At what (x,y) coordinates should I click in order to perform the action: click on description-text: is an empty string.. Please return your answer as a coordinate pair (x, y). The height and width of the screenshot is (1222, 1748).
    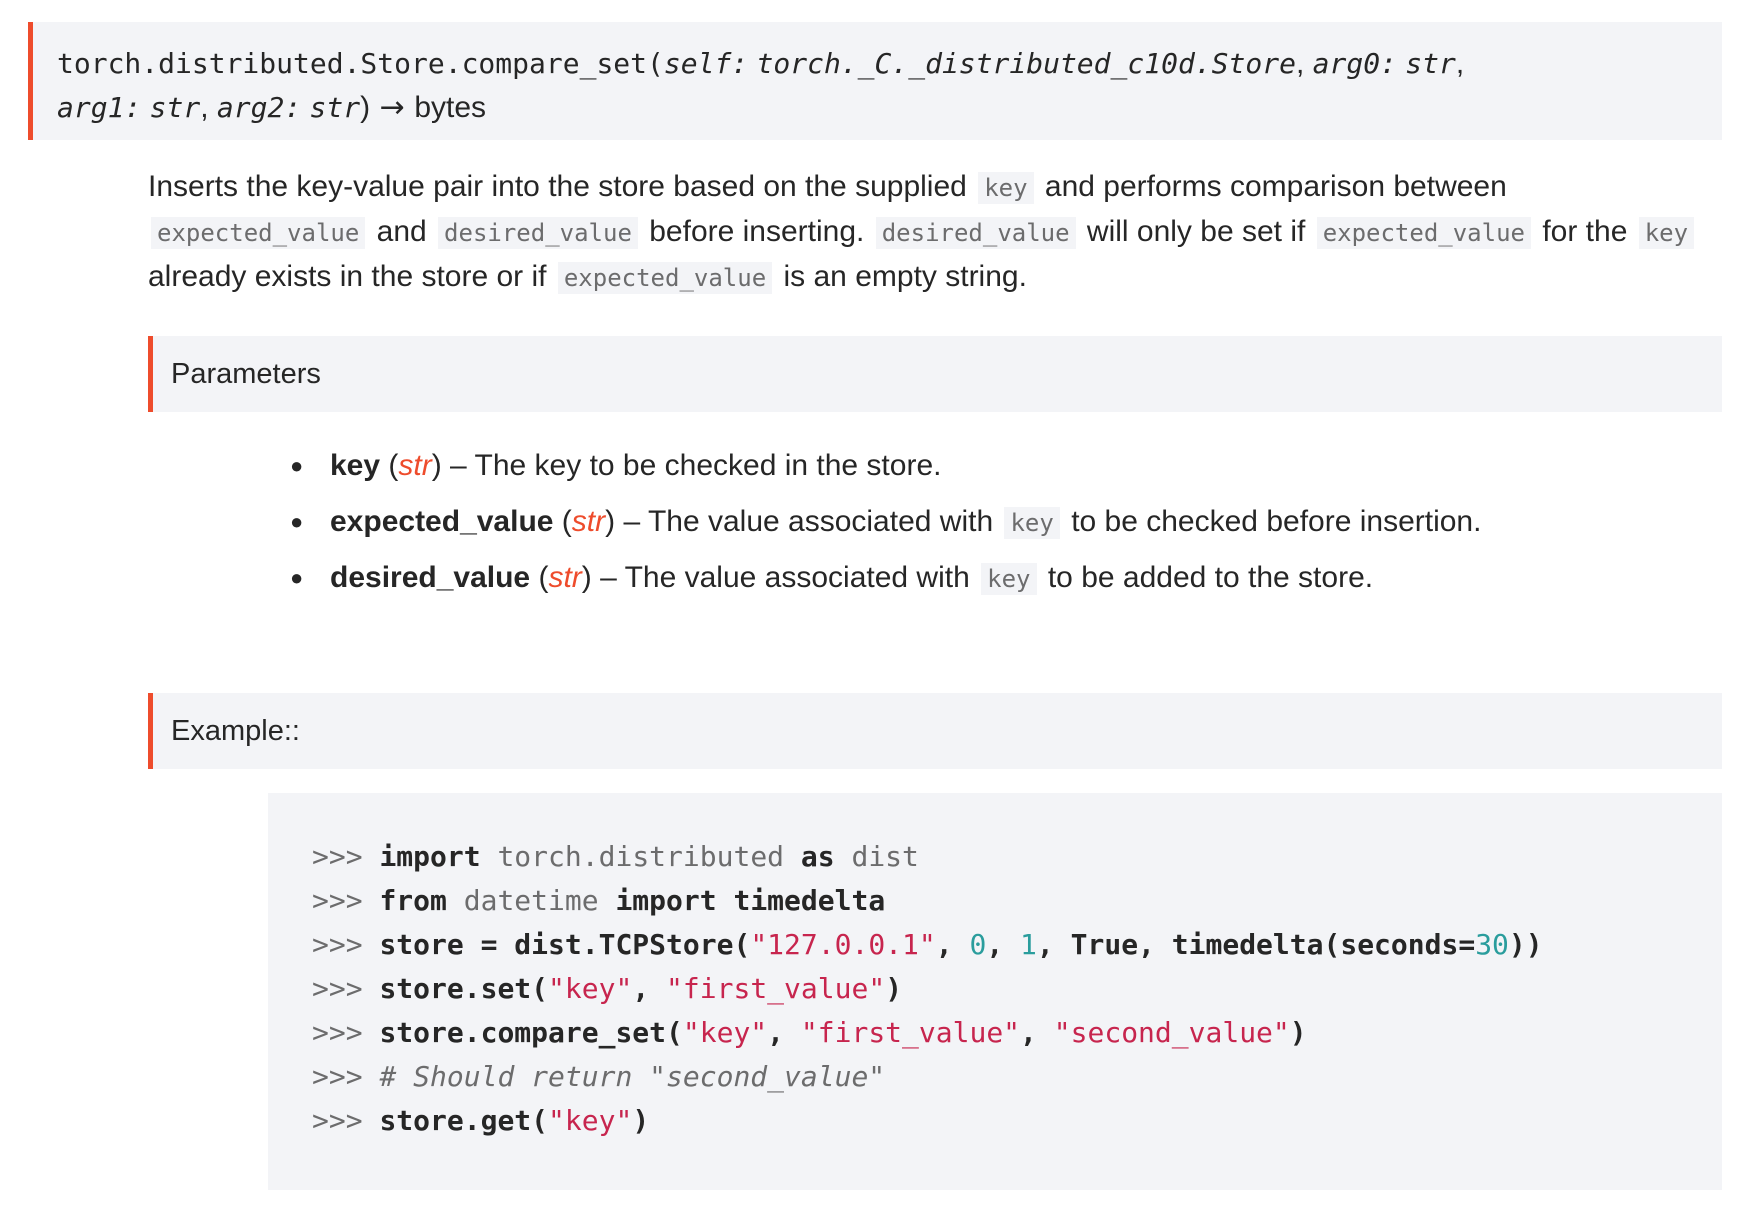
    Looking at the image, I should click on (905, 276).